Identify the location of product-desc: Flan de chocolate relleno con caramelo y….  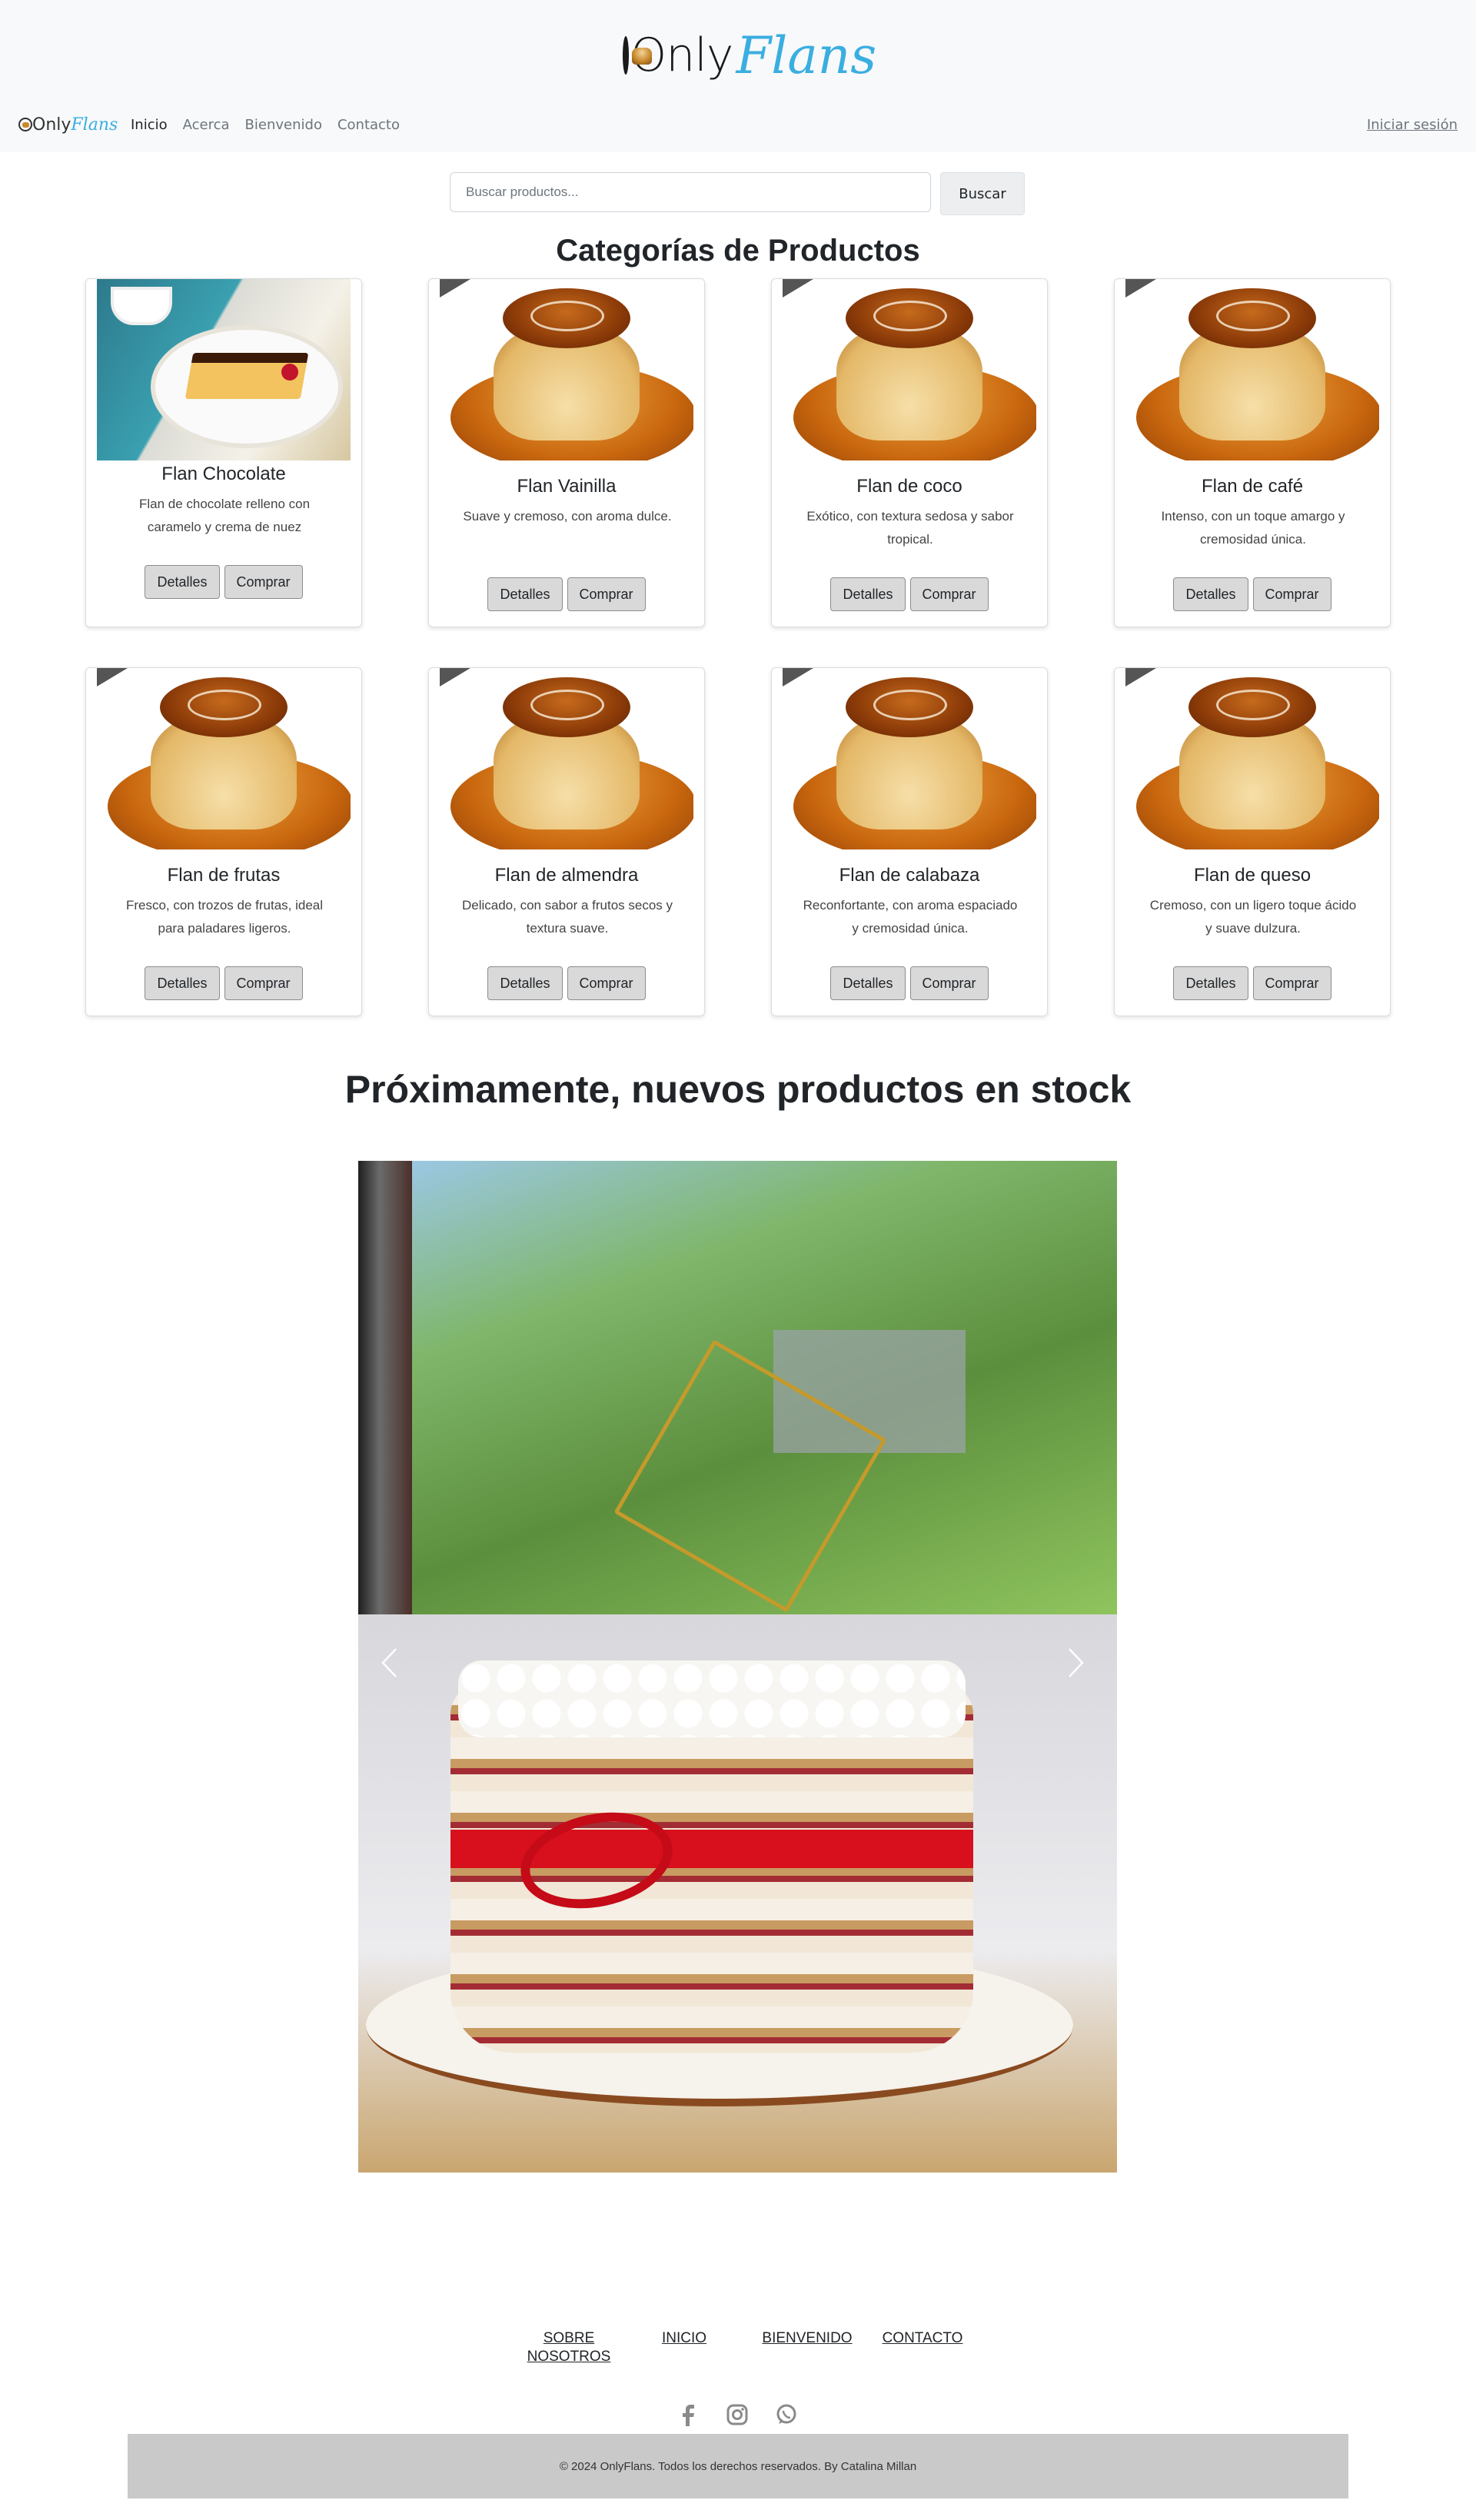
(224, 516).